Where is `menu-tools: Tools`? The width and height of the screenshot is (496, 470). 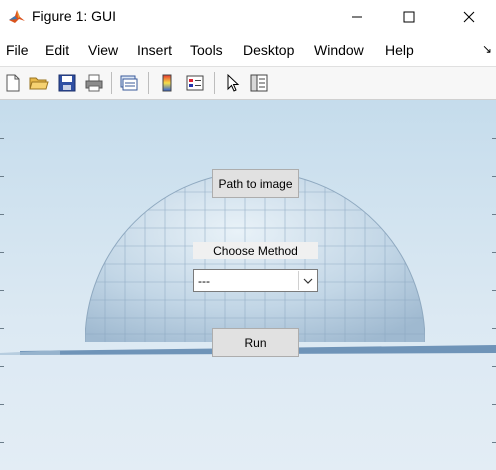
menu-tools: Tools is located at coordinates (206, 50).